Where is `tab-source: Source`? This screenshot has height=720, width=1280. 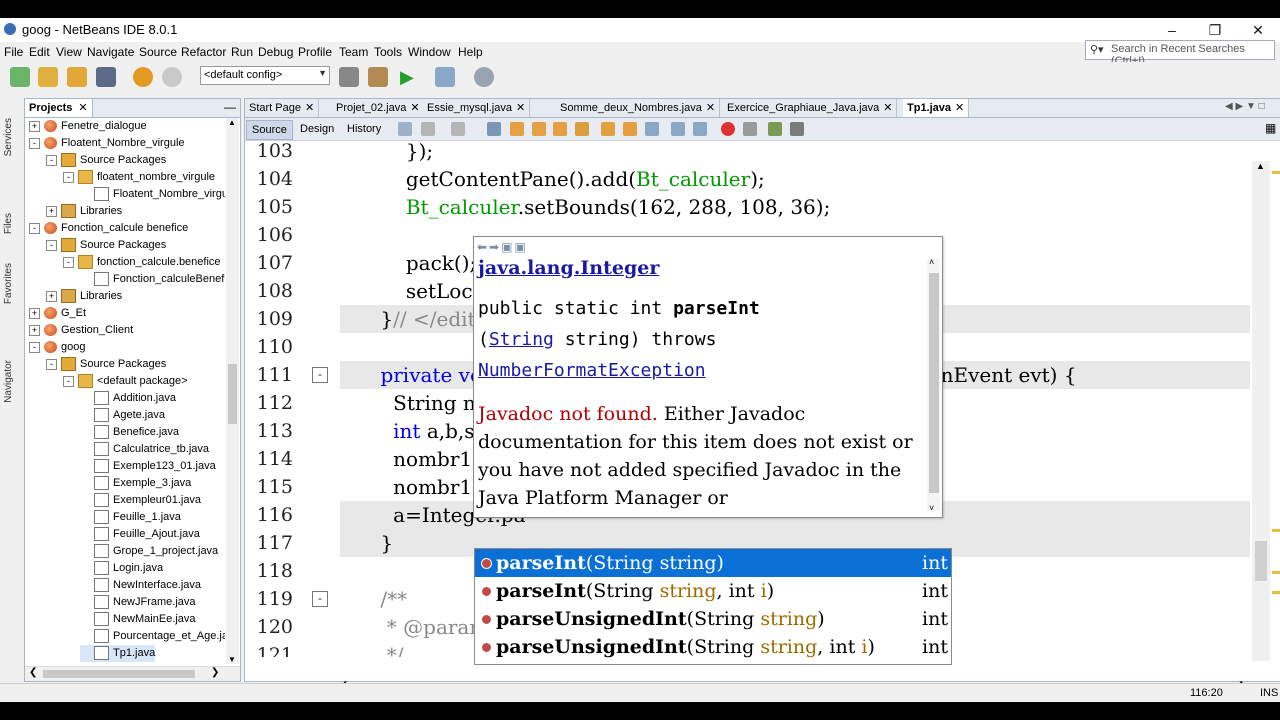 tab-source: Source is located at coordinates (269, 130).